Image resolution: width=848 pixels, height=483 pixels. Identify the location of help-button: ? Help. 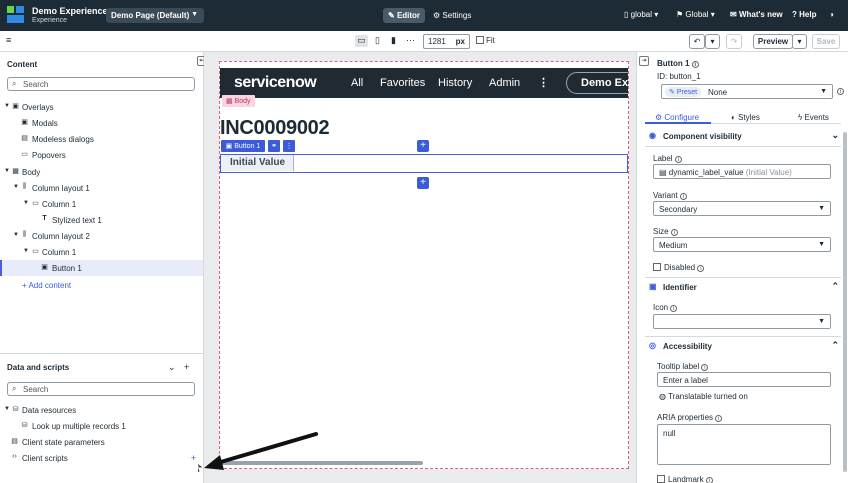
(804, 14).